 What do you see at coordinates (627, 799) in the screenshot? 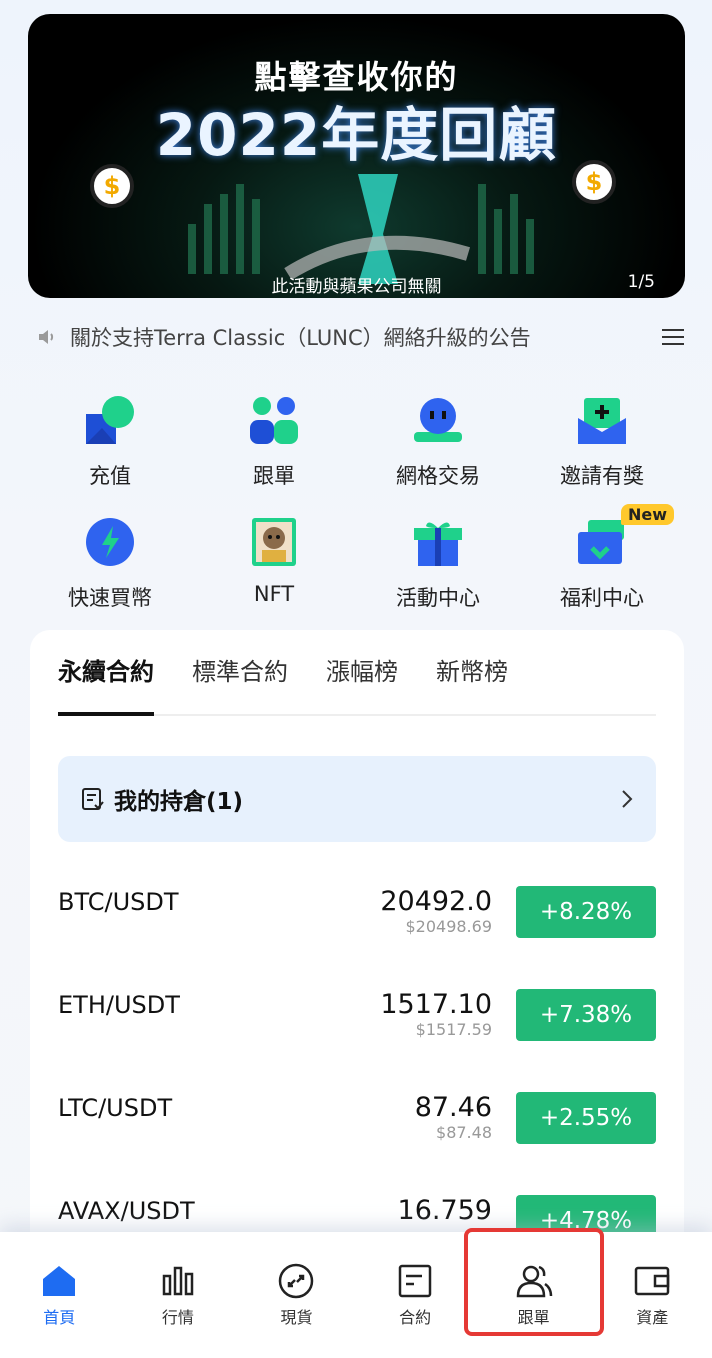
I see `chevron-right-icon` at bounding box center [627, 799].